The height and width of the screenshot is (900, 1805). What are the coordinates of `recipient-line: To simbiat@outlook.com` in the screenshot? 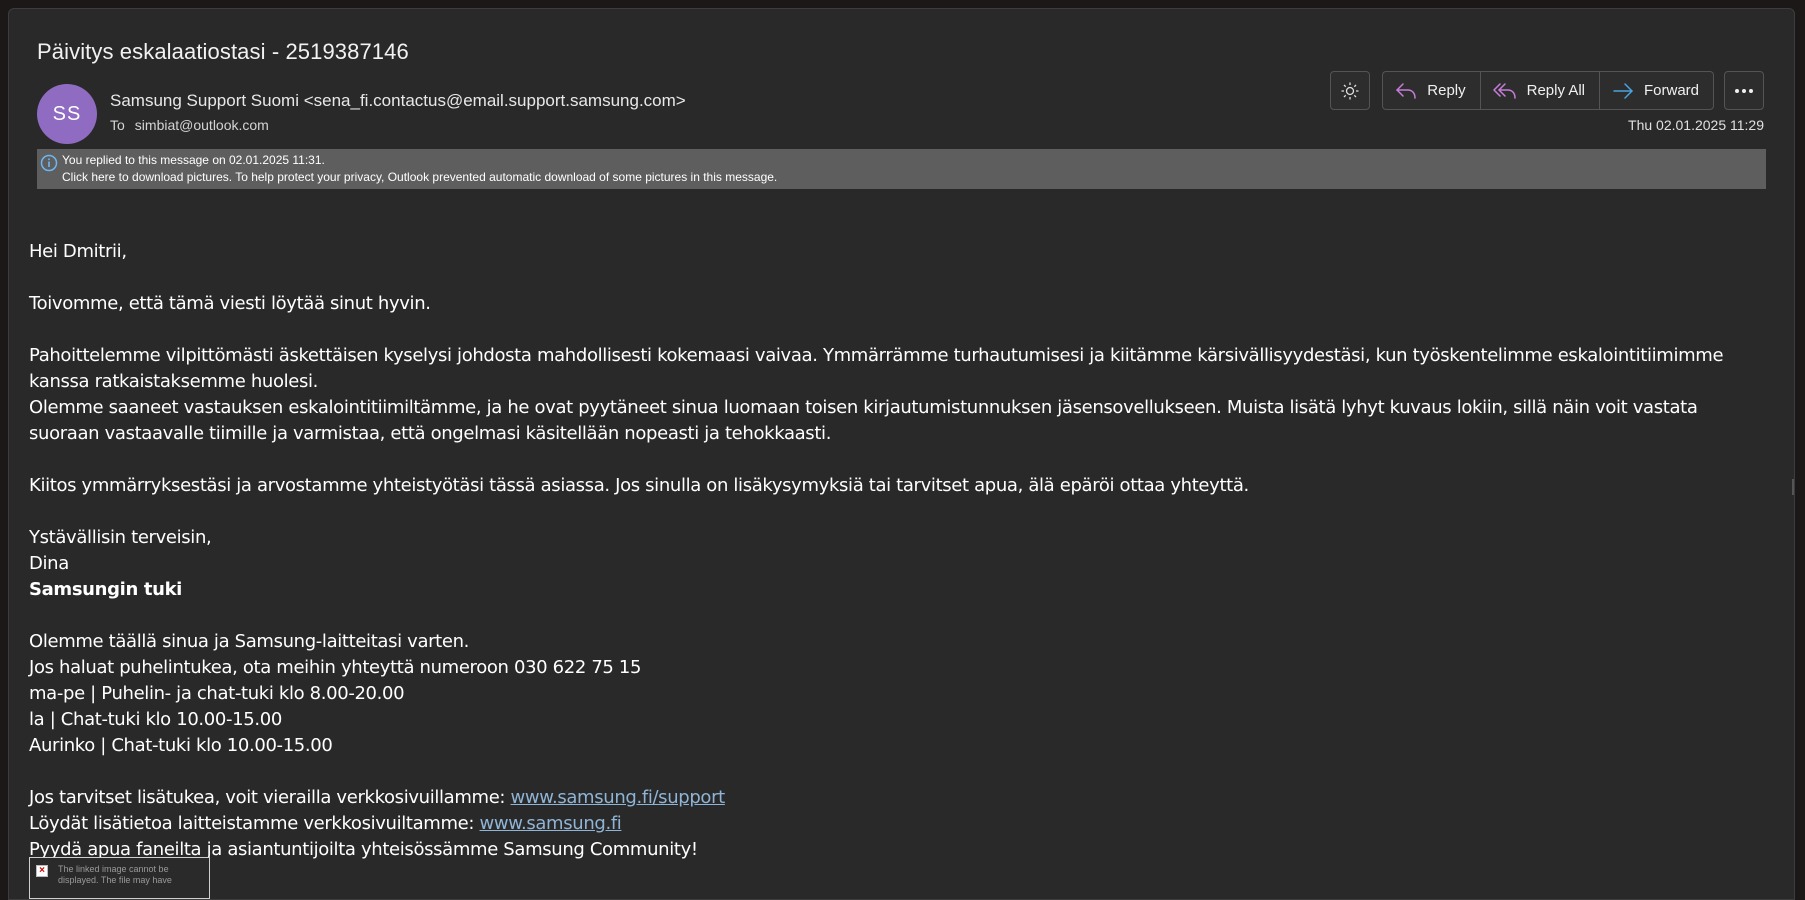 It's located at (189, 125).